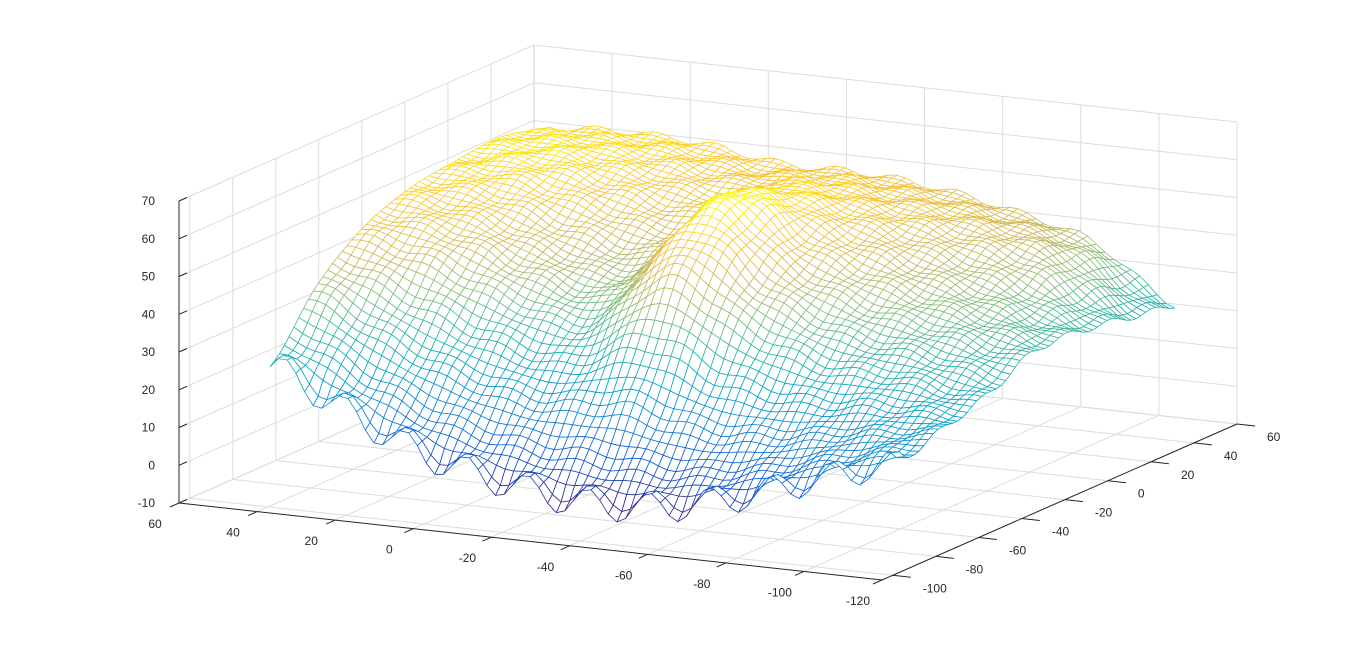 The image size is (1366, 655). I want to click on y-tick-label: -40, so click(1061, 532).